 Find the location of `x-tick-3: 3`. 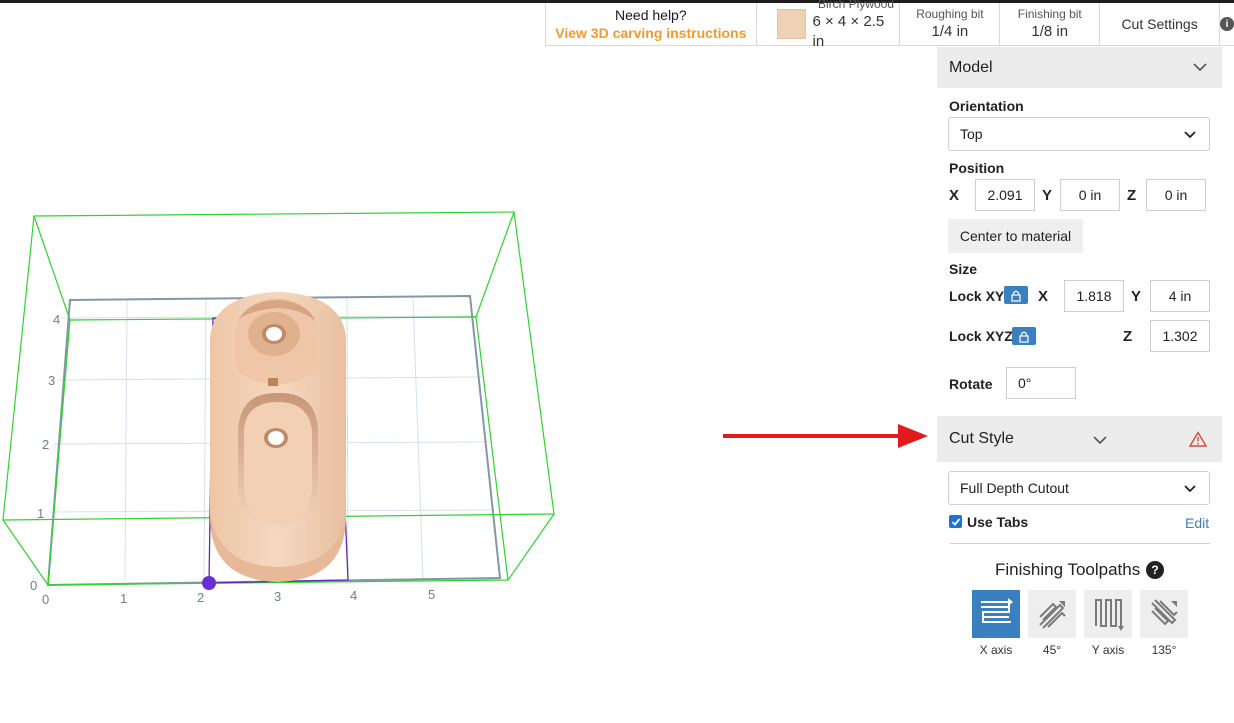

x-tick-3: 3 is located at coordinates (277, 596).